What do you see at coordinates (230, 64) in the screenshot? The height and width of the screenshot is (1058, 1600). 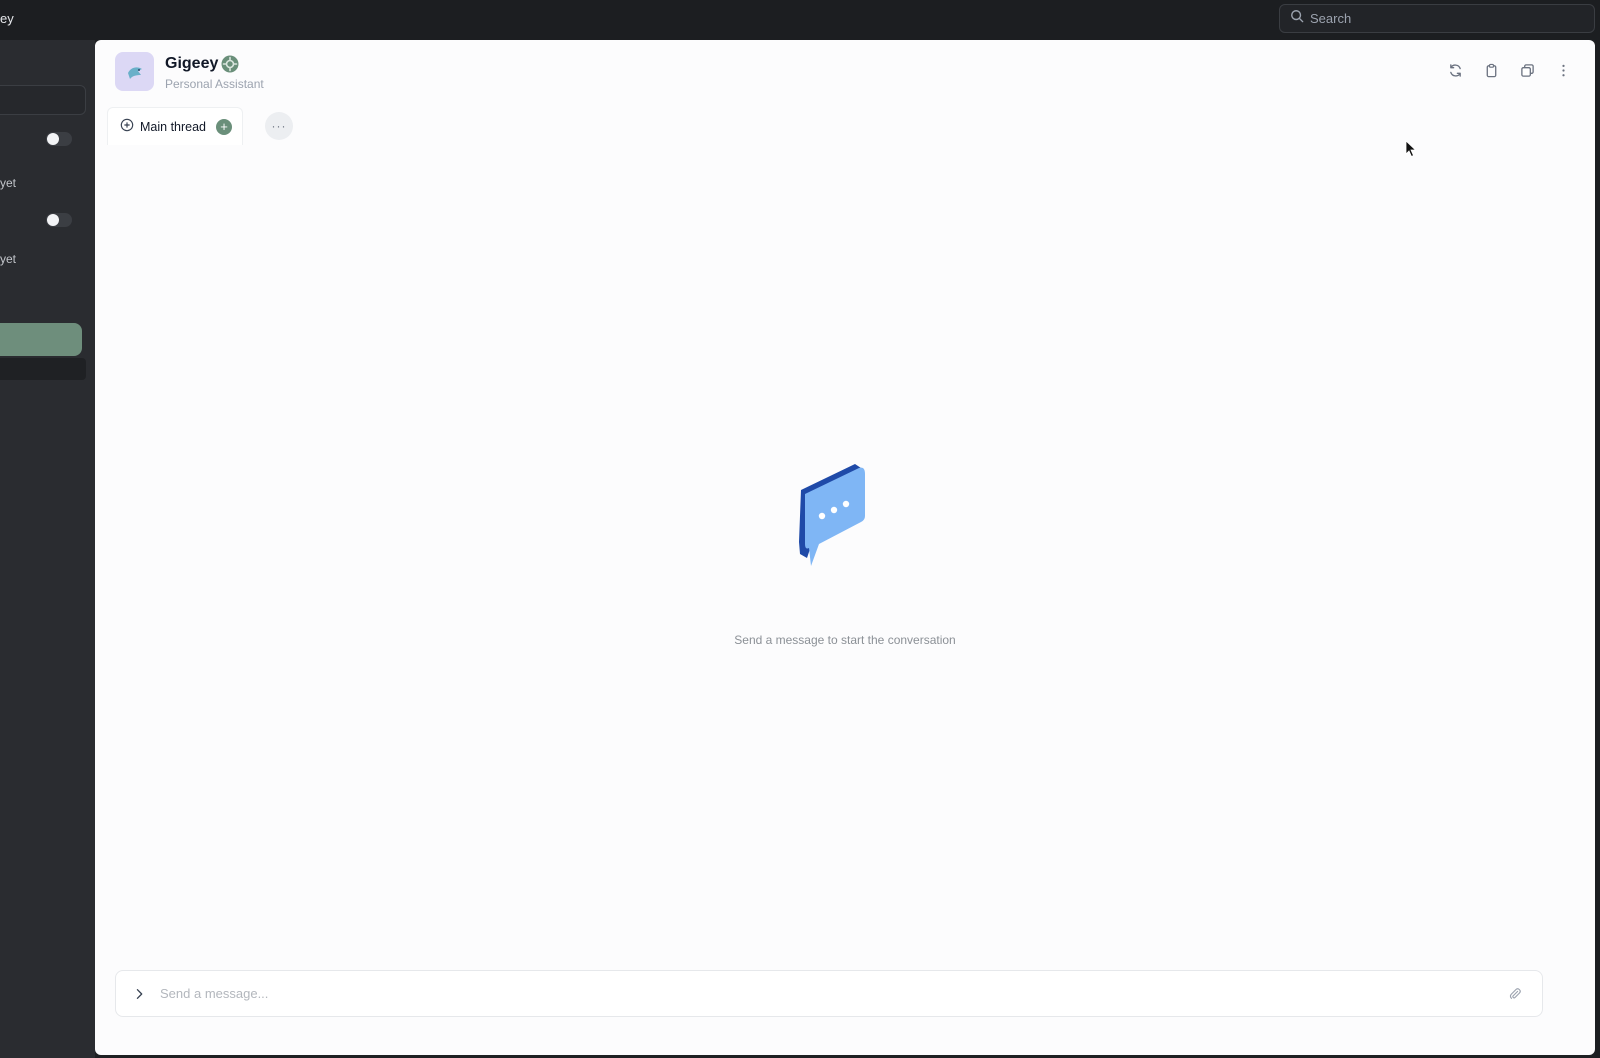 I see `settings-badge-icon` at bounding box center [230, 64].